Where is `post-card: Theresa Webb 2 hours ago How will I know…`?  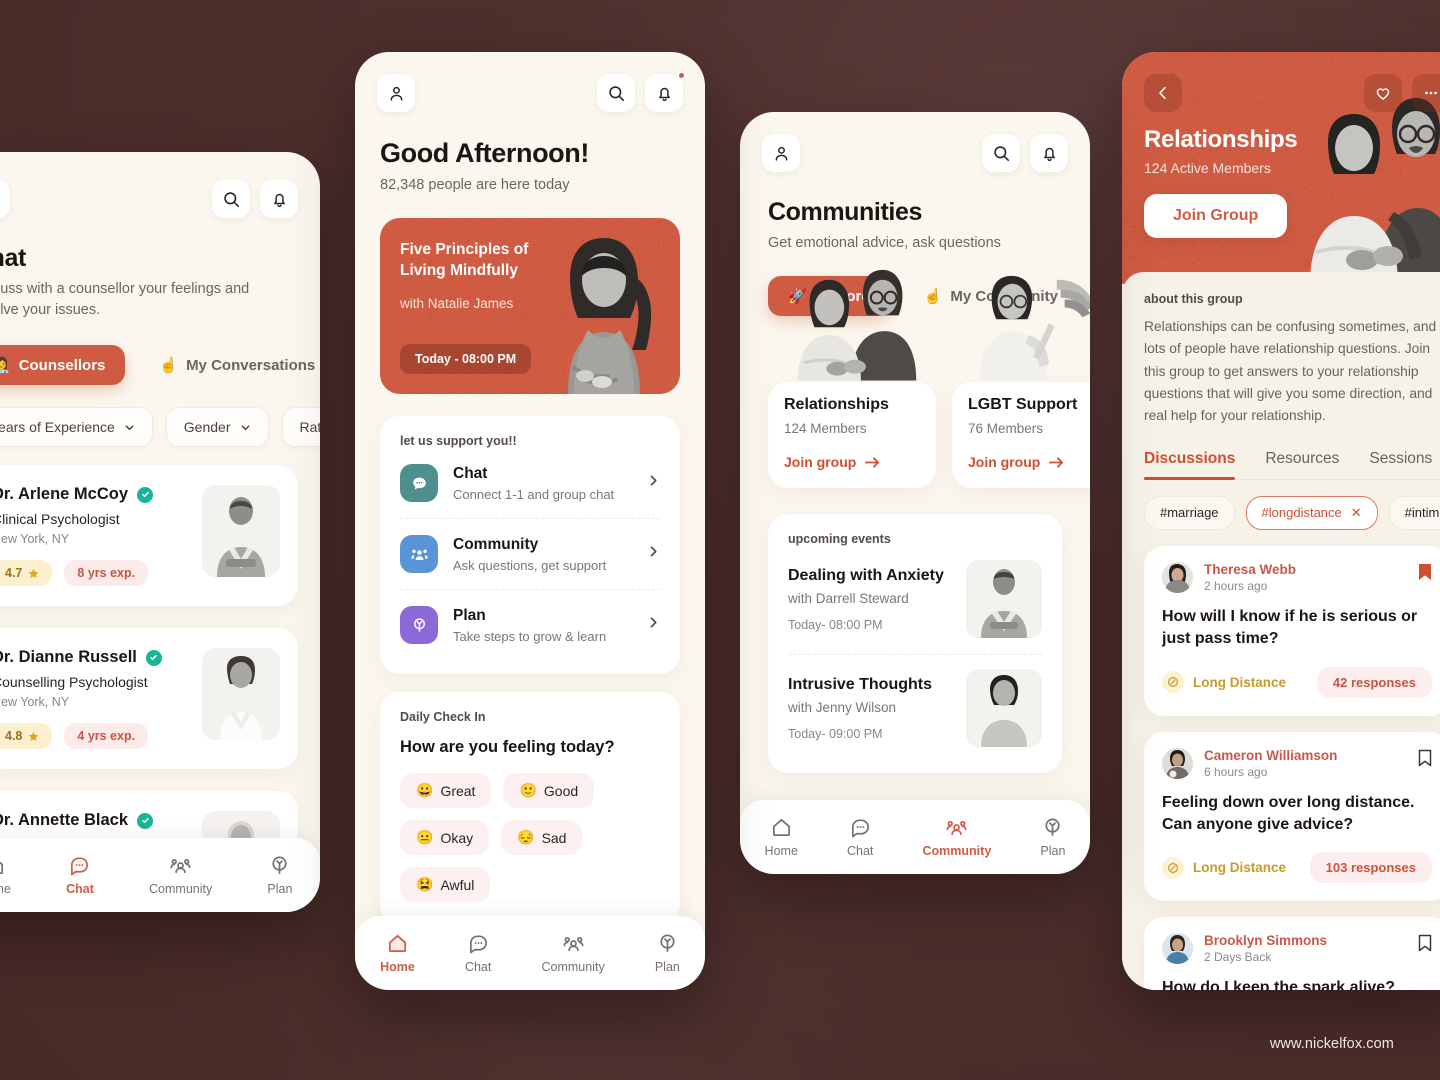
post-card: Theresa Webb 2 hours ago How will I know… is located at coordinates (1292, 630).